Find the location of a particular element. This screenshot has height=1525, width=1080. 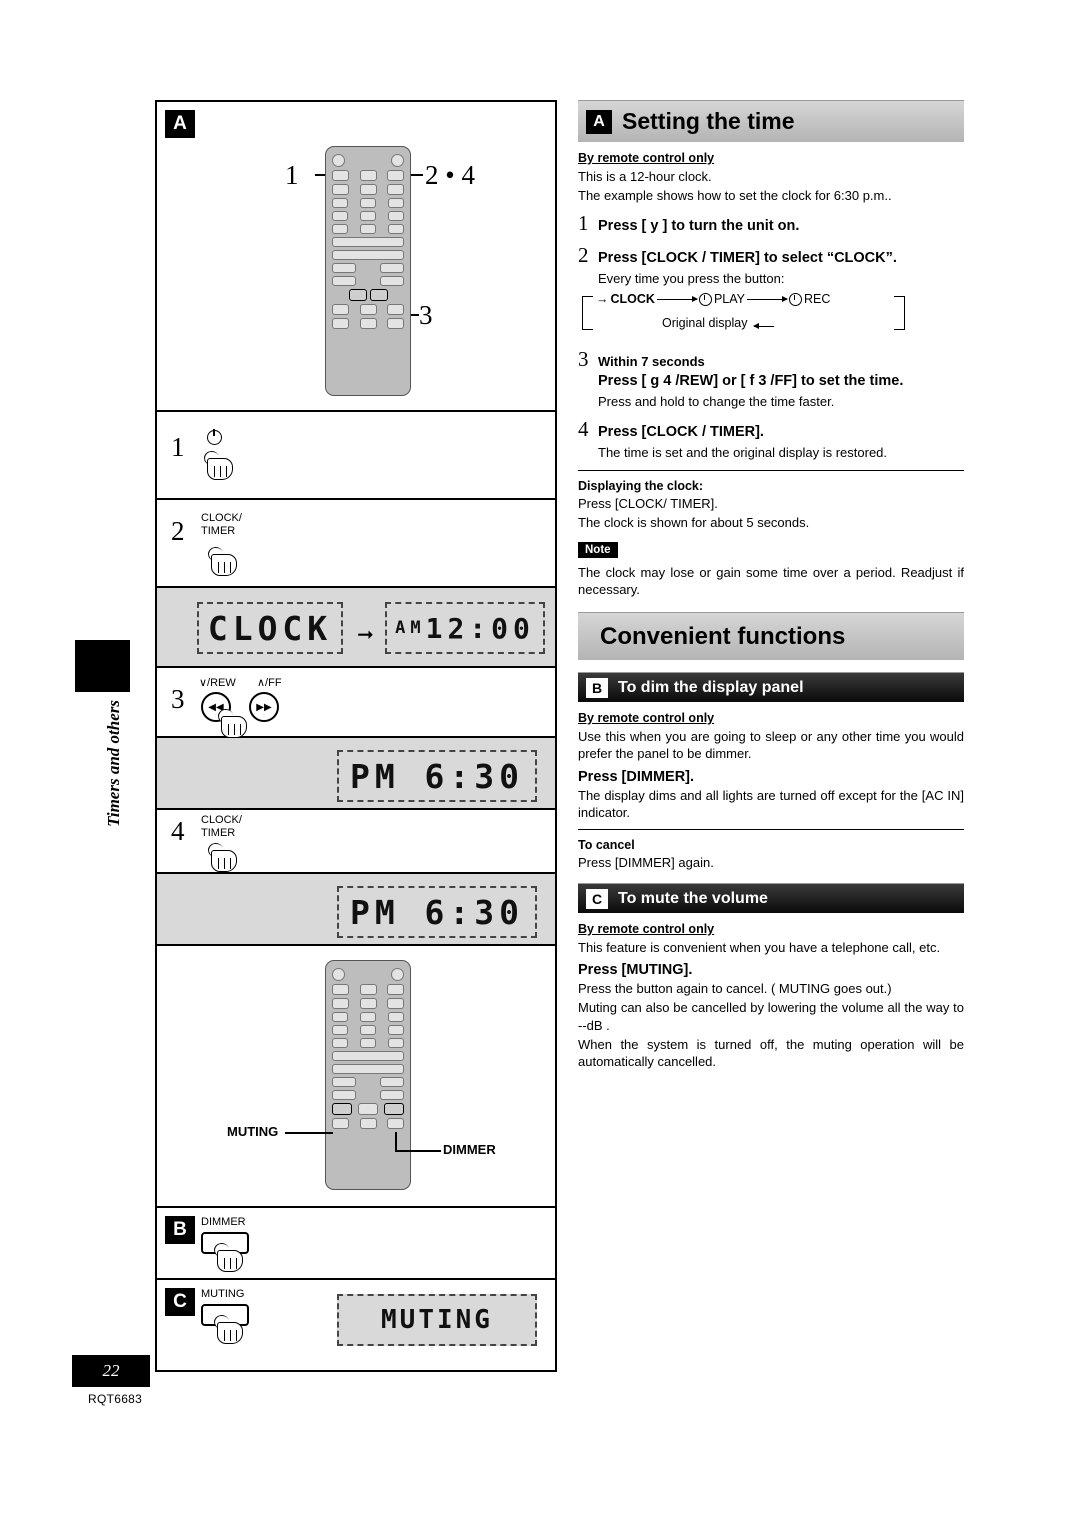

section-a-step-1: 1 Press [ y ] to turn the unit on. is located at coordinates (771, 223).